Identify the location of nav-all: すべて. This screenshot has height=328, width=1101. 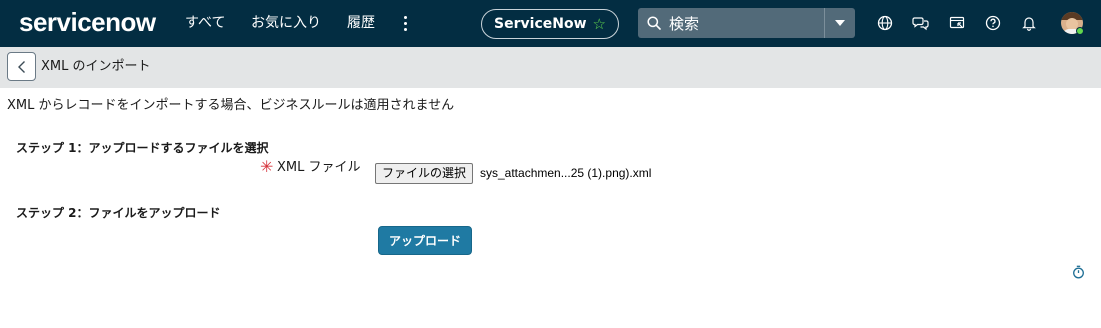
(205, 23).